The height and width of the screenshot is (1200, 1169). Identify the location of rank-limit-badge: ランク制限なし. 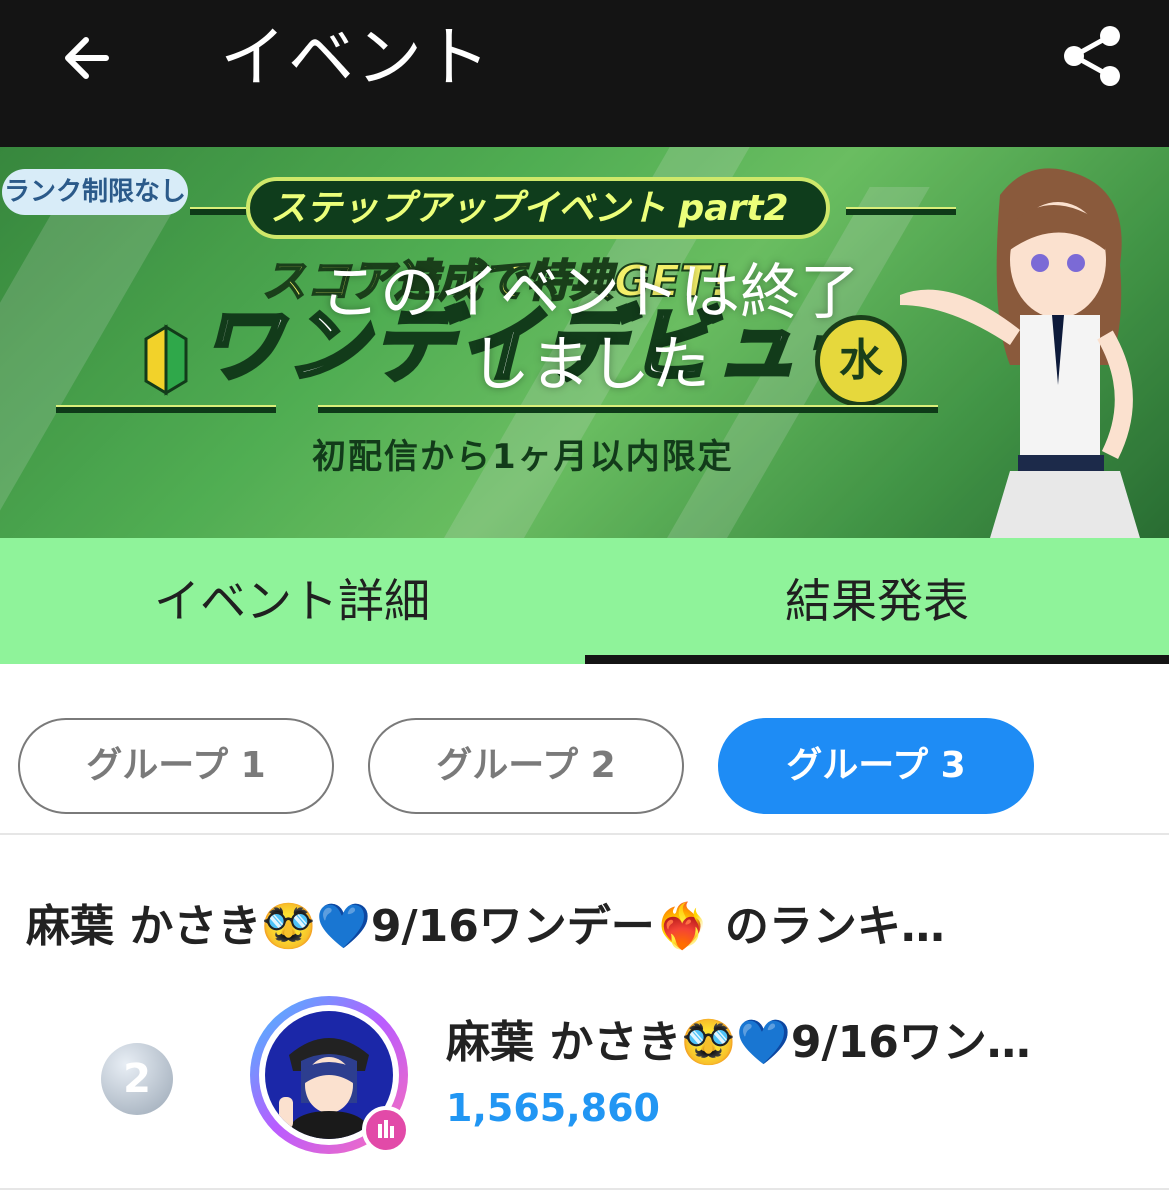
(95, 192).